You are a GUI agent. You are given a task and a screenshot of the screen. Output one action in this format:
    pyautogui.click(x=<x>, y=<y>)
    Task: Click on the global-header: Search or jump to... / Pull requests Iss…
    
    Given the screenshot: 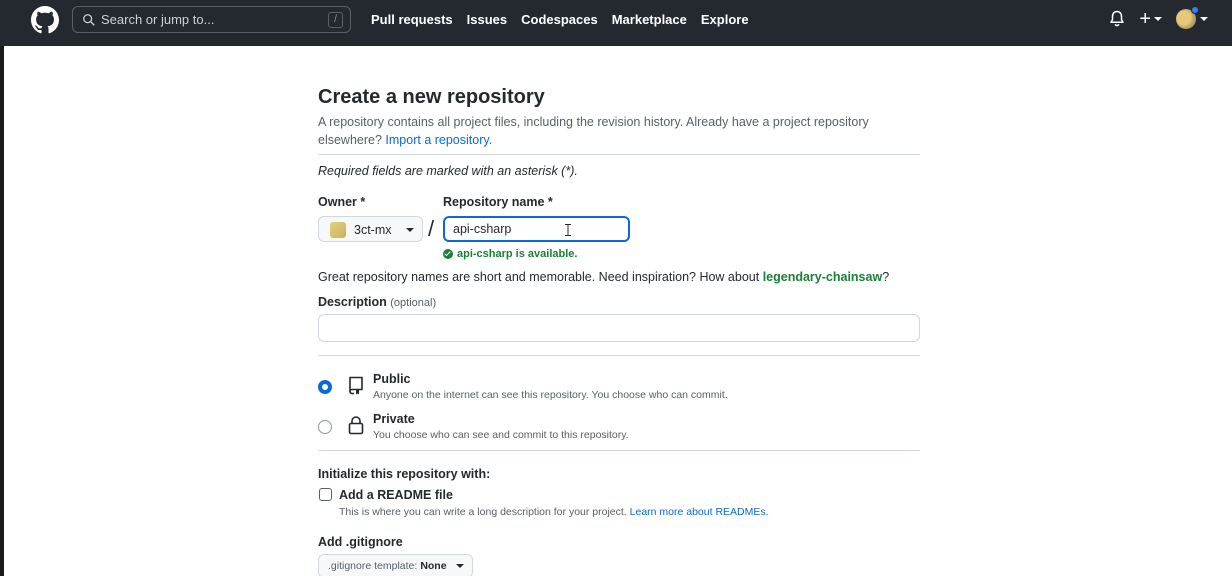 What is the action you would take?
    pyautogui.click(x=616, y=23)
    